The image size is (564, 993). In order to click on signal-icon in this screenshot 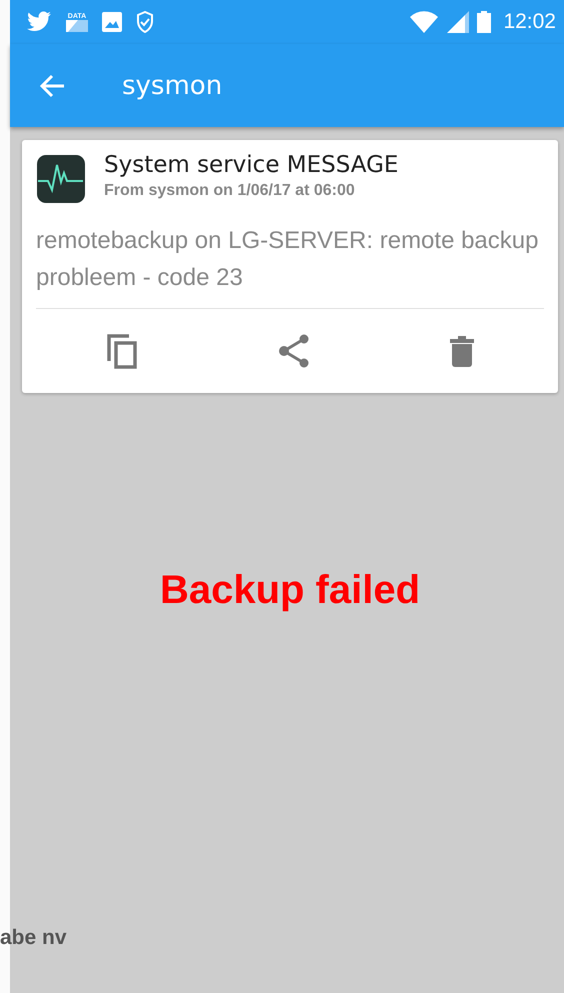, I will do `click(458, 22)`.